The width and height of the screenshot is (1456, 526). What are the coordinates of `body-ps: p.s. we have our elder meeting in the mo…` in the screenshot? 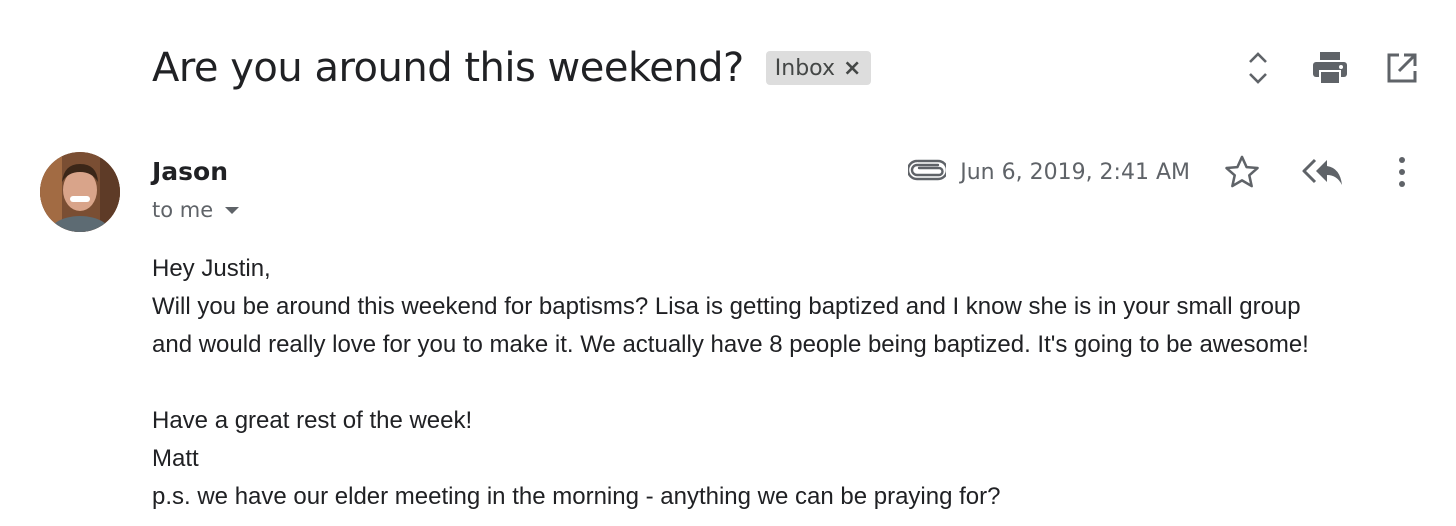 It's located at (576, 496).